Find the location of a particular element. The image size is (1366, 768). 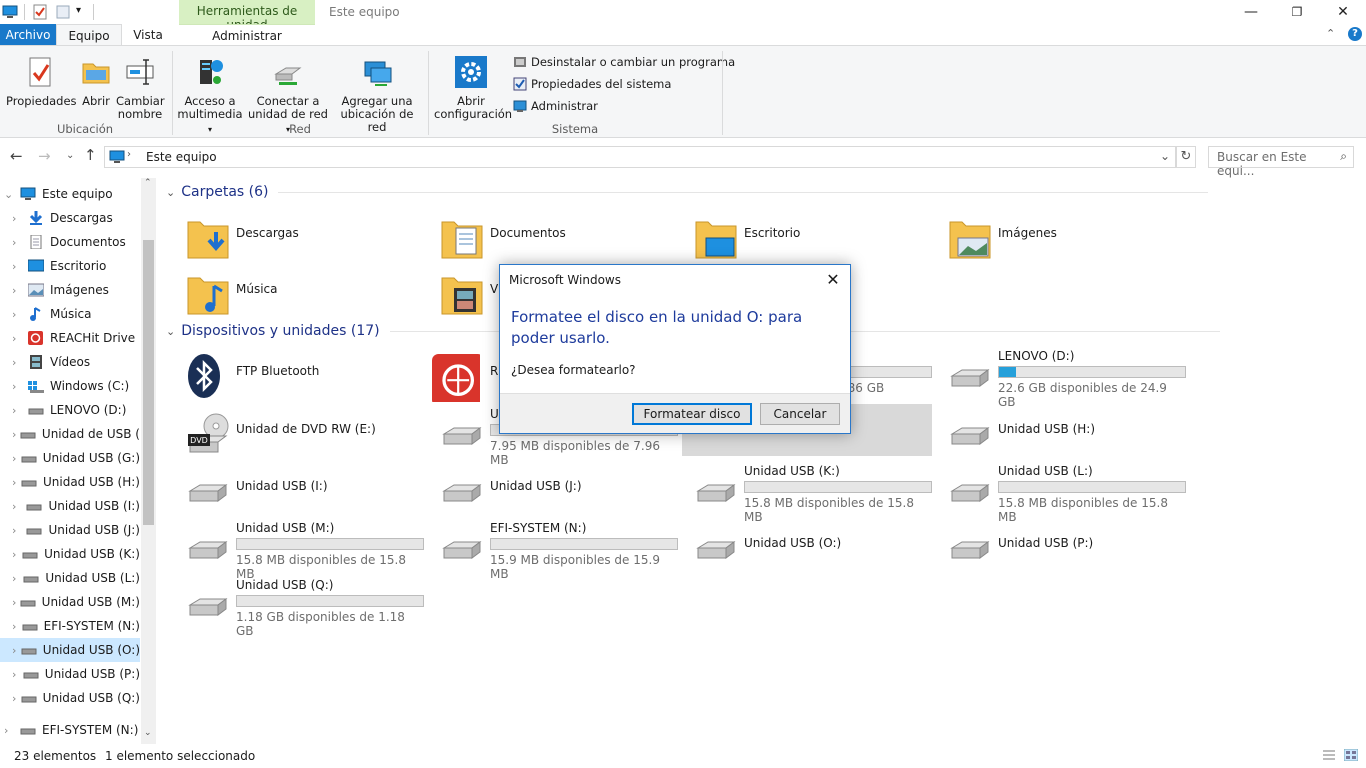

properties-qat-icon is located at coordinates (40, 12).